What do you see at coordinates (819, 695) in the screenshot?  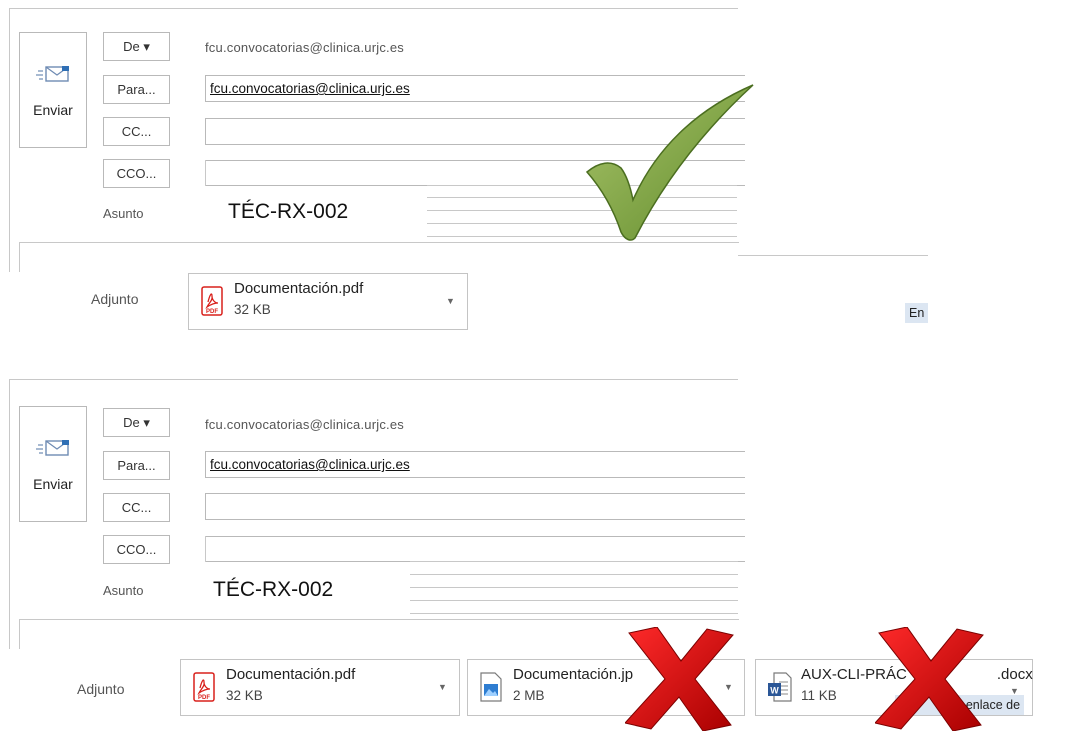 I see `attachment-size: 11 KB` at bounding box center [819, 695].